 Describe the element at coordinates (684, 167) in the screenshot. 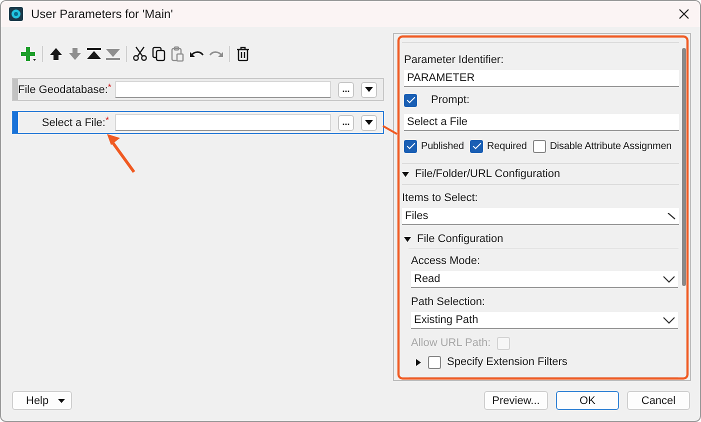

I see `scrollbar-thumb` at that location.